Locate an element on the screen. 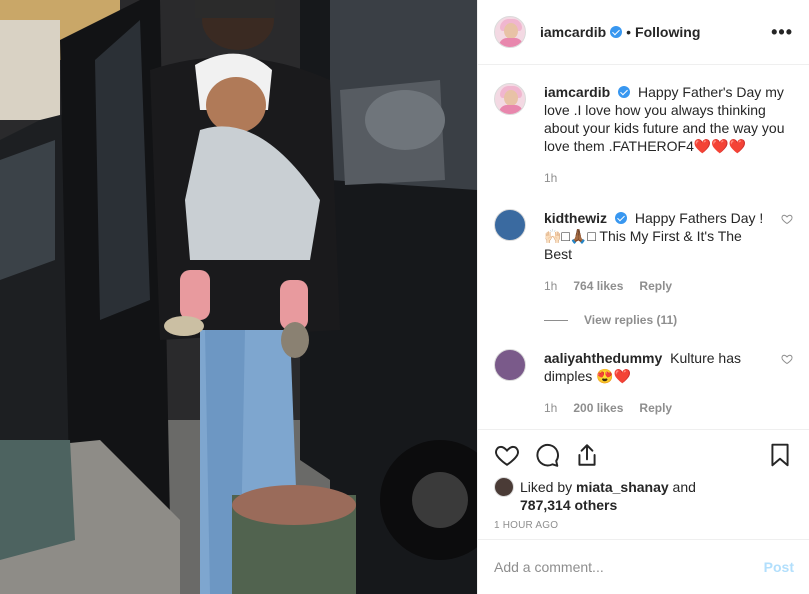  caption-username: iamcardib is located at coordinates (577, 92).